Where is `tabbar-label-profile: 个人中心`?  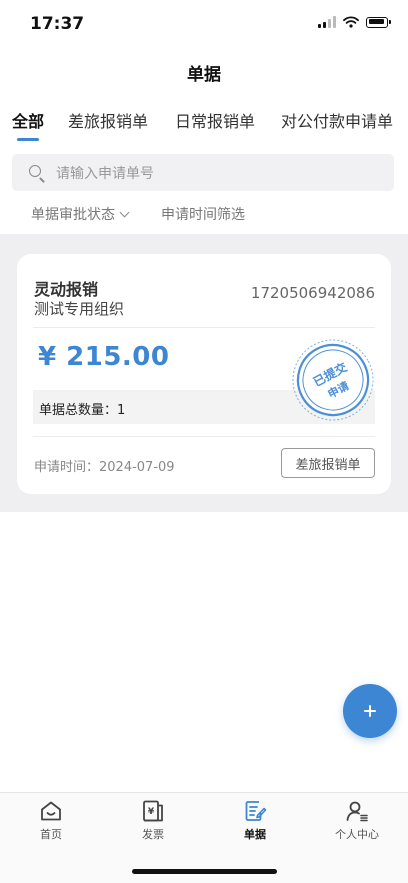 tabbar-label-profile: 个人中心 is located at coordinates (357, 834).